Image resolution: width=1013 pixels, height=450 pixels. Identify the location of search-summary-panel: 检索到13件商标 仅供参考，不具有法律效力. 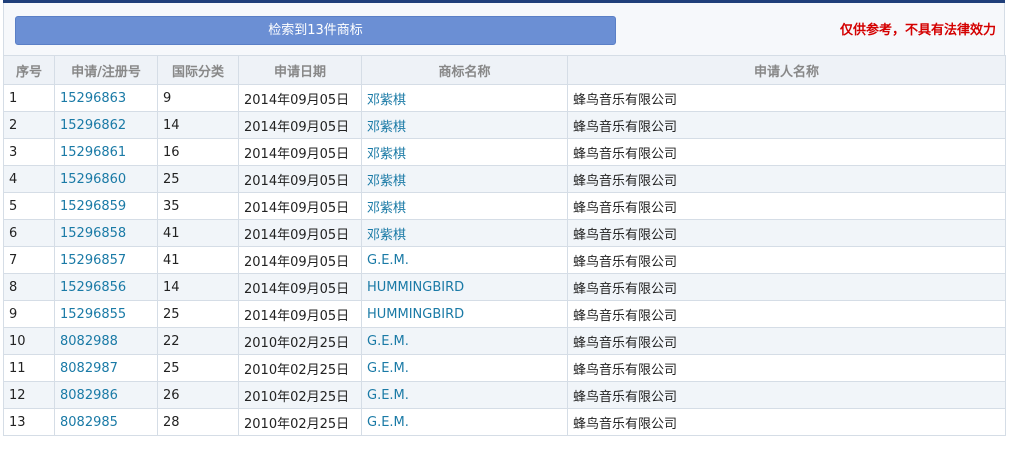
(504, 29).